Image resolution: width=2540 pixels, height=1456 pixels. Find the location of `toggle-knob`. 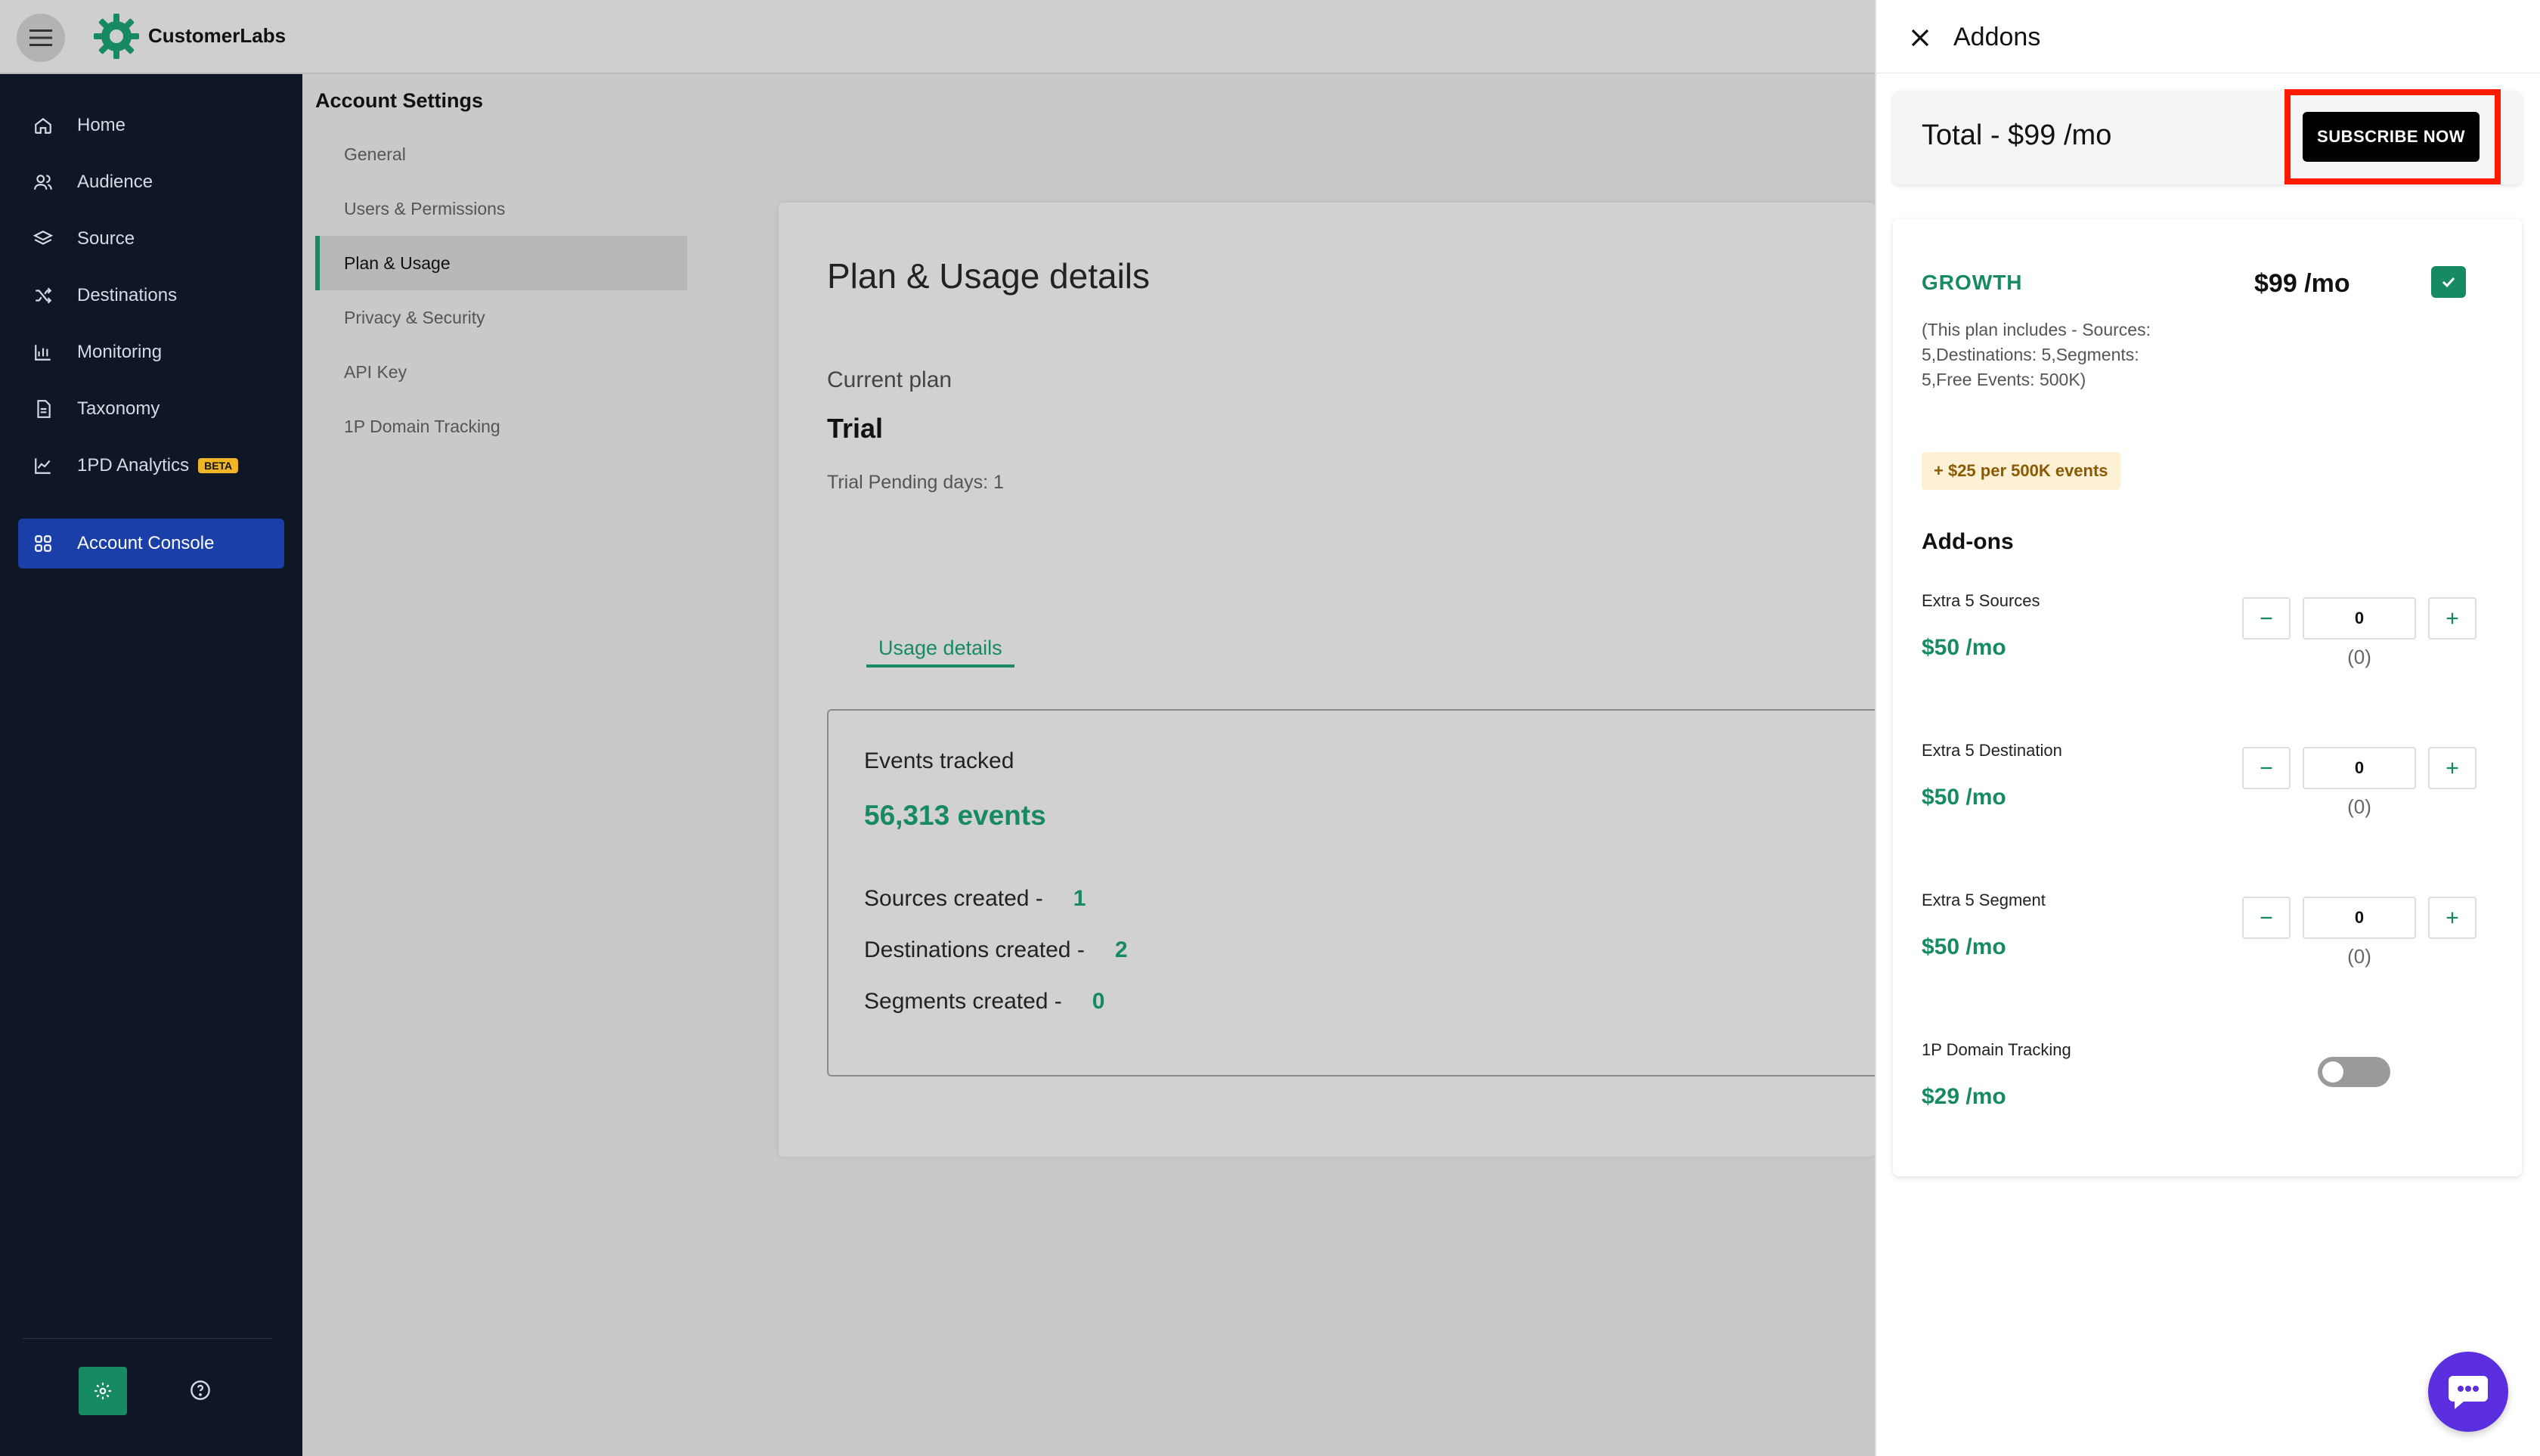

toggle-knob is located at coordinates (2332, 1072).